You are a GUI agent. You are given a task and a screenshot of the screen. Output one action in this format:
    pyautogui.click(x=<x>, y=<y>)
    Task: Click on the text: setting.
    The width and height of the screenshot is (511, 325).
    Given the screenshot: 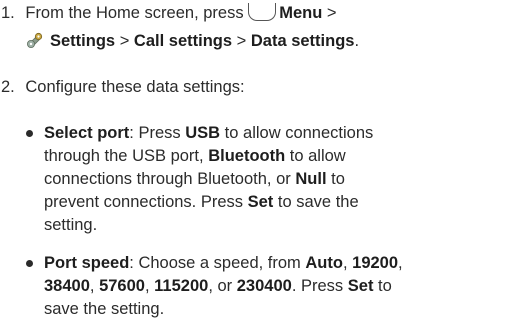 What is the action you would take?
    pyautogui.click(x=71, y=225)
    